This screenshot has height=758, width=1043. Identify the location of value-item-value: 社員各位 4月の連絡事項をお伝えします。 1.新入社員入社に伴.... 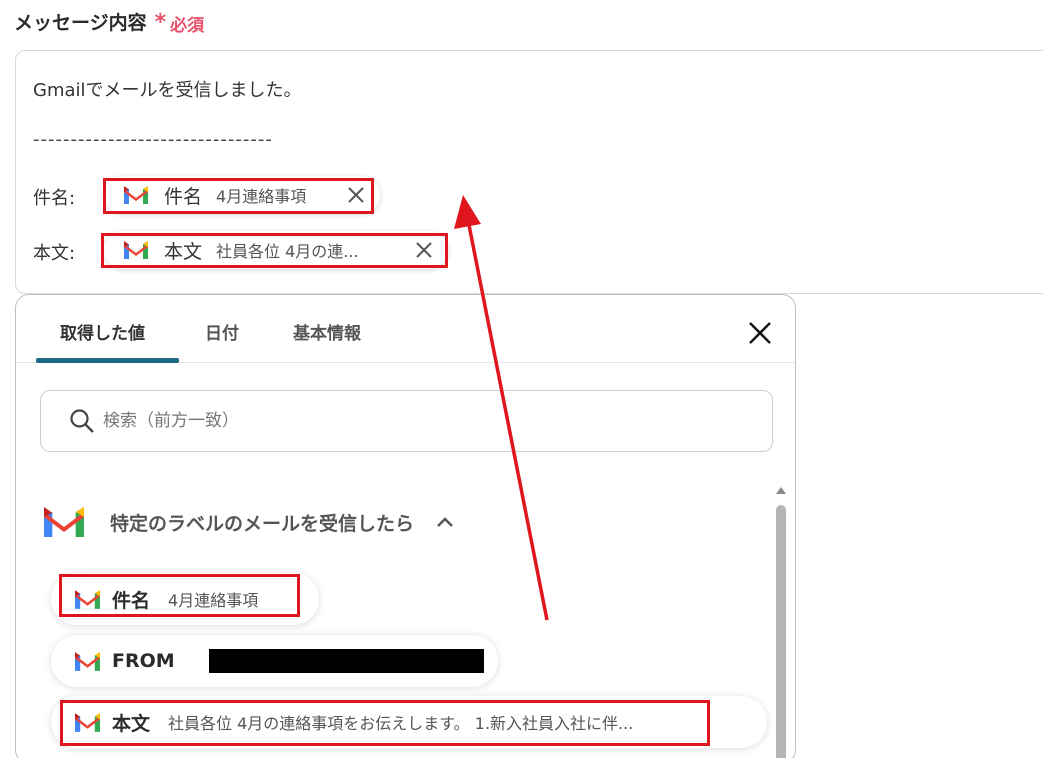
(401, 723).